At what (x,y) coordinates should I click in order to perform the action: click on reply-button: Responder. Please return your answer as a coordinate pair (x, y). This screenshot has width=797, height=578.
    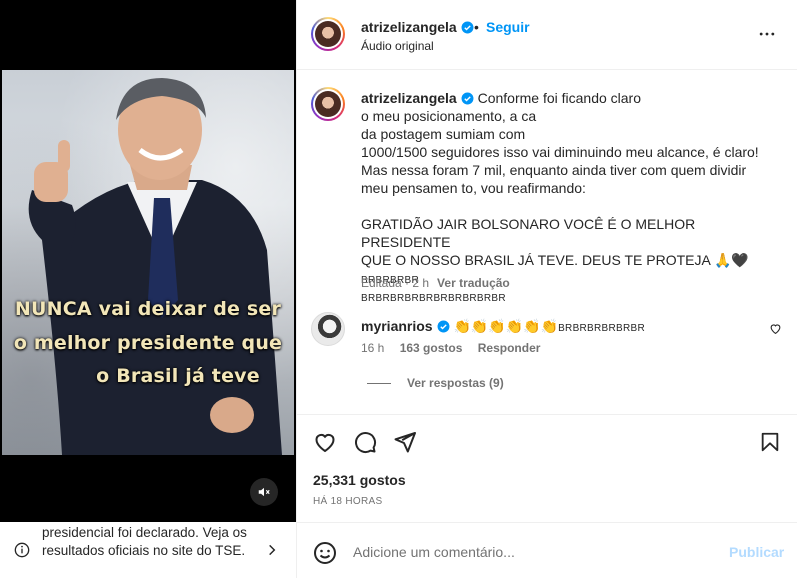
    Looking at the image, I should click on (509, 348).